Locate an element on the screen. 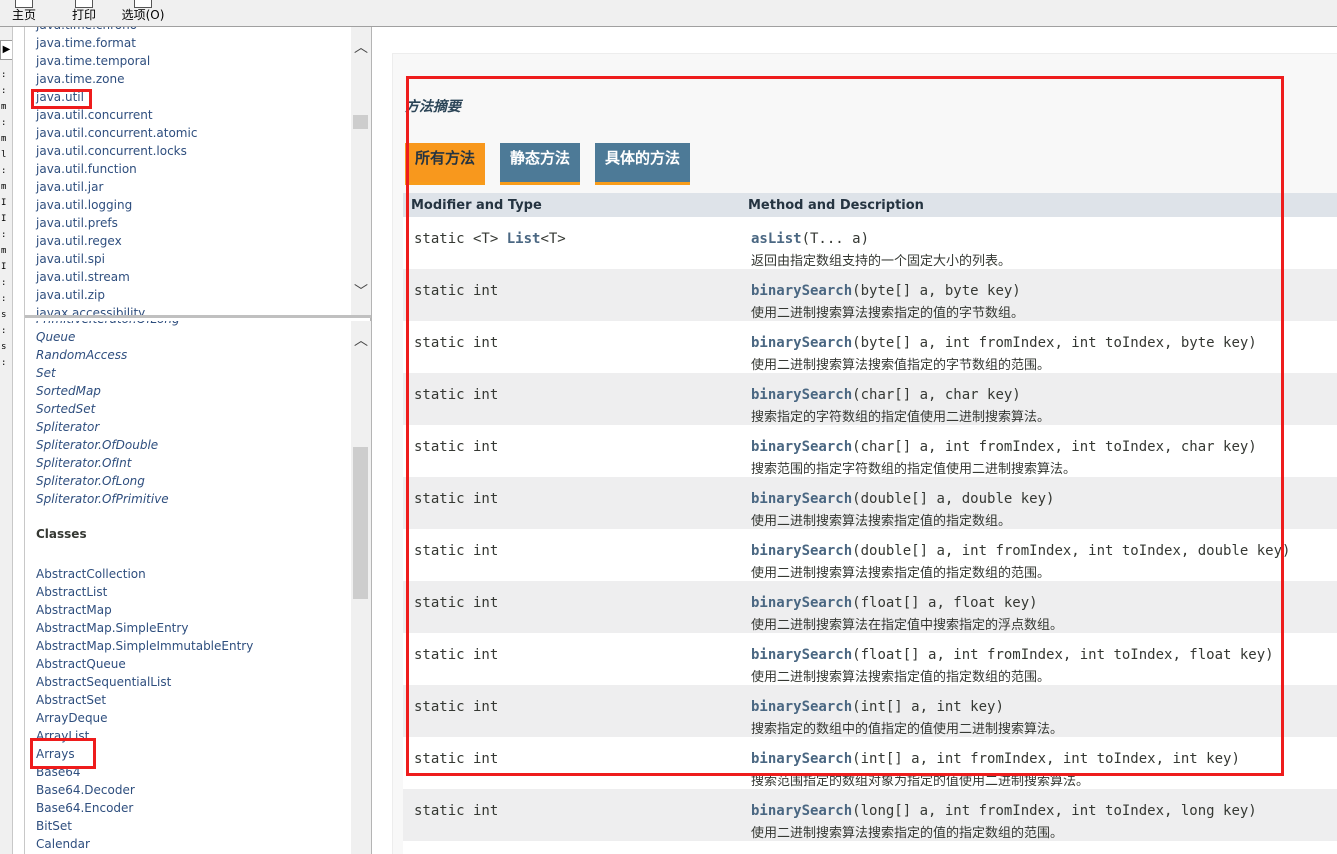 The width and height of the screenshot is (1337, 854). interface-link: PrimitiveIterator.OfLong is located at coordinates (108, 323).